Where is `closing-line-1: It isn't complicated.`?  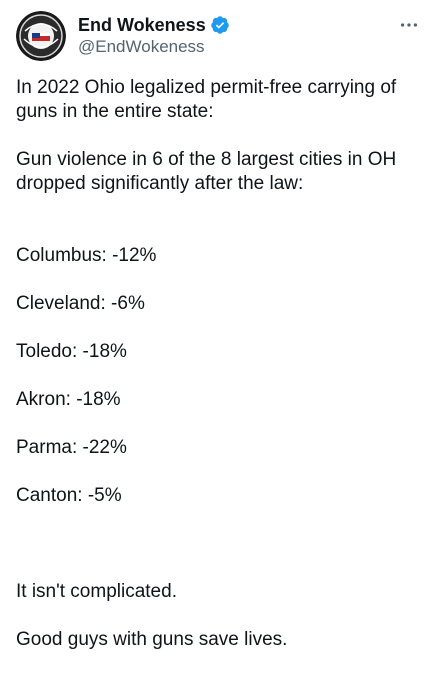
closing-line-1: It isn't complicated. is located at coordinates (96, 591).